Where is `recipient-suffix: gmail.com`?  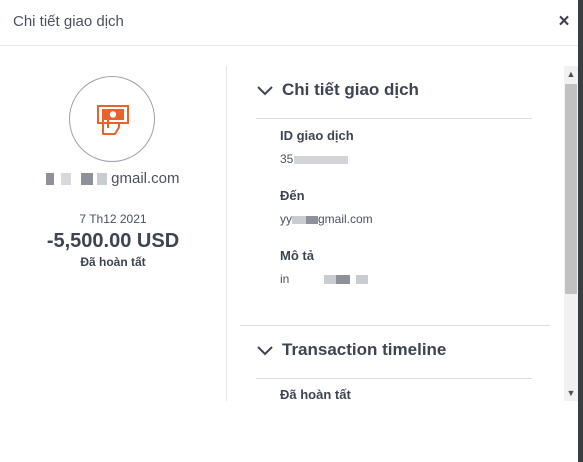
recipient-suffix: gmail.com is located at coordinates (345, 219).